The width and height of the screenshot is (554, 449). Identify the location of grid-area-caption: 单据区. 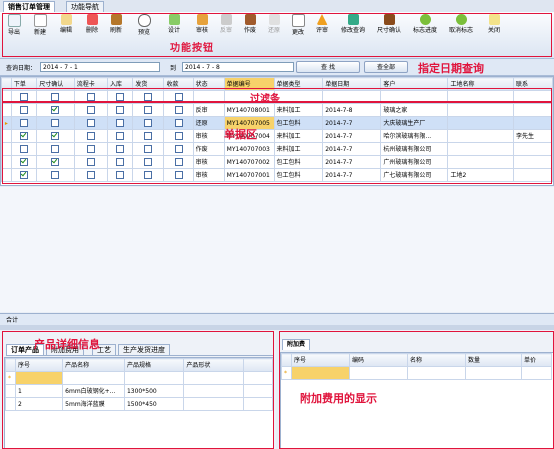
(240, 134).